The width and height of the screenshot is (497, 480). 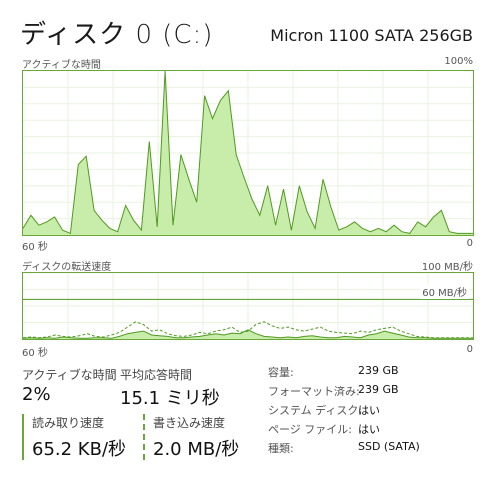 What do you see at coordinates (67, 267) in the screenshot?
I see `transfer-graph-label: ディスクの転送速度` at bounding box center [67, 267].